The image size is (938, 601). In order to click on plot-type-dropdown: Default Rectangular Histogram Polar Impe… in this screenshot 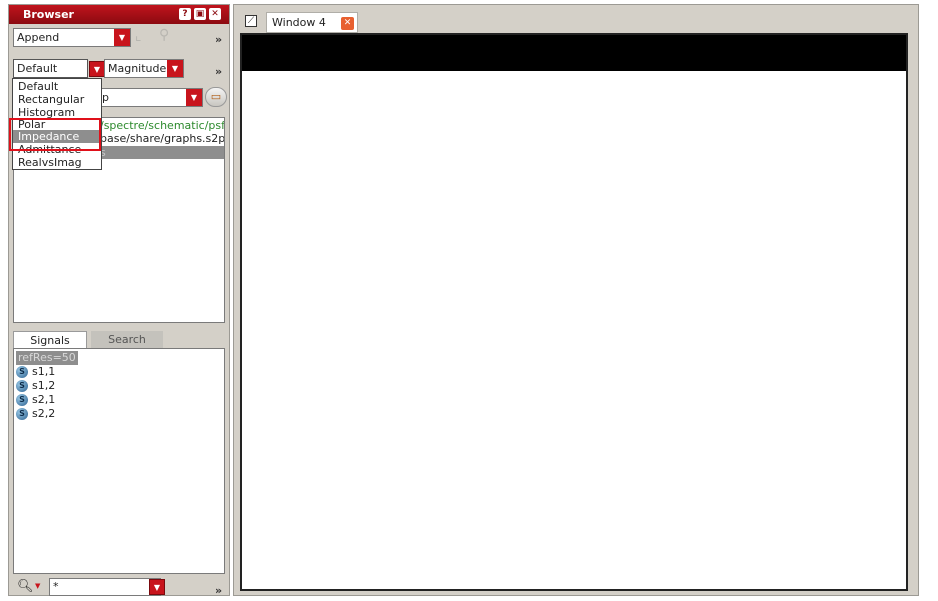, I will do `click(57, 124)`.